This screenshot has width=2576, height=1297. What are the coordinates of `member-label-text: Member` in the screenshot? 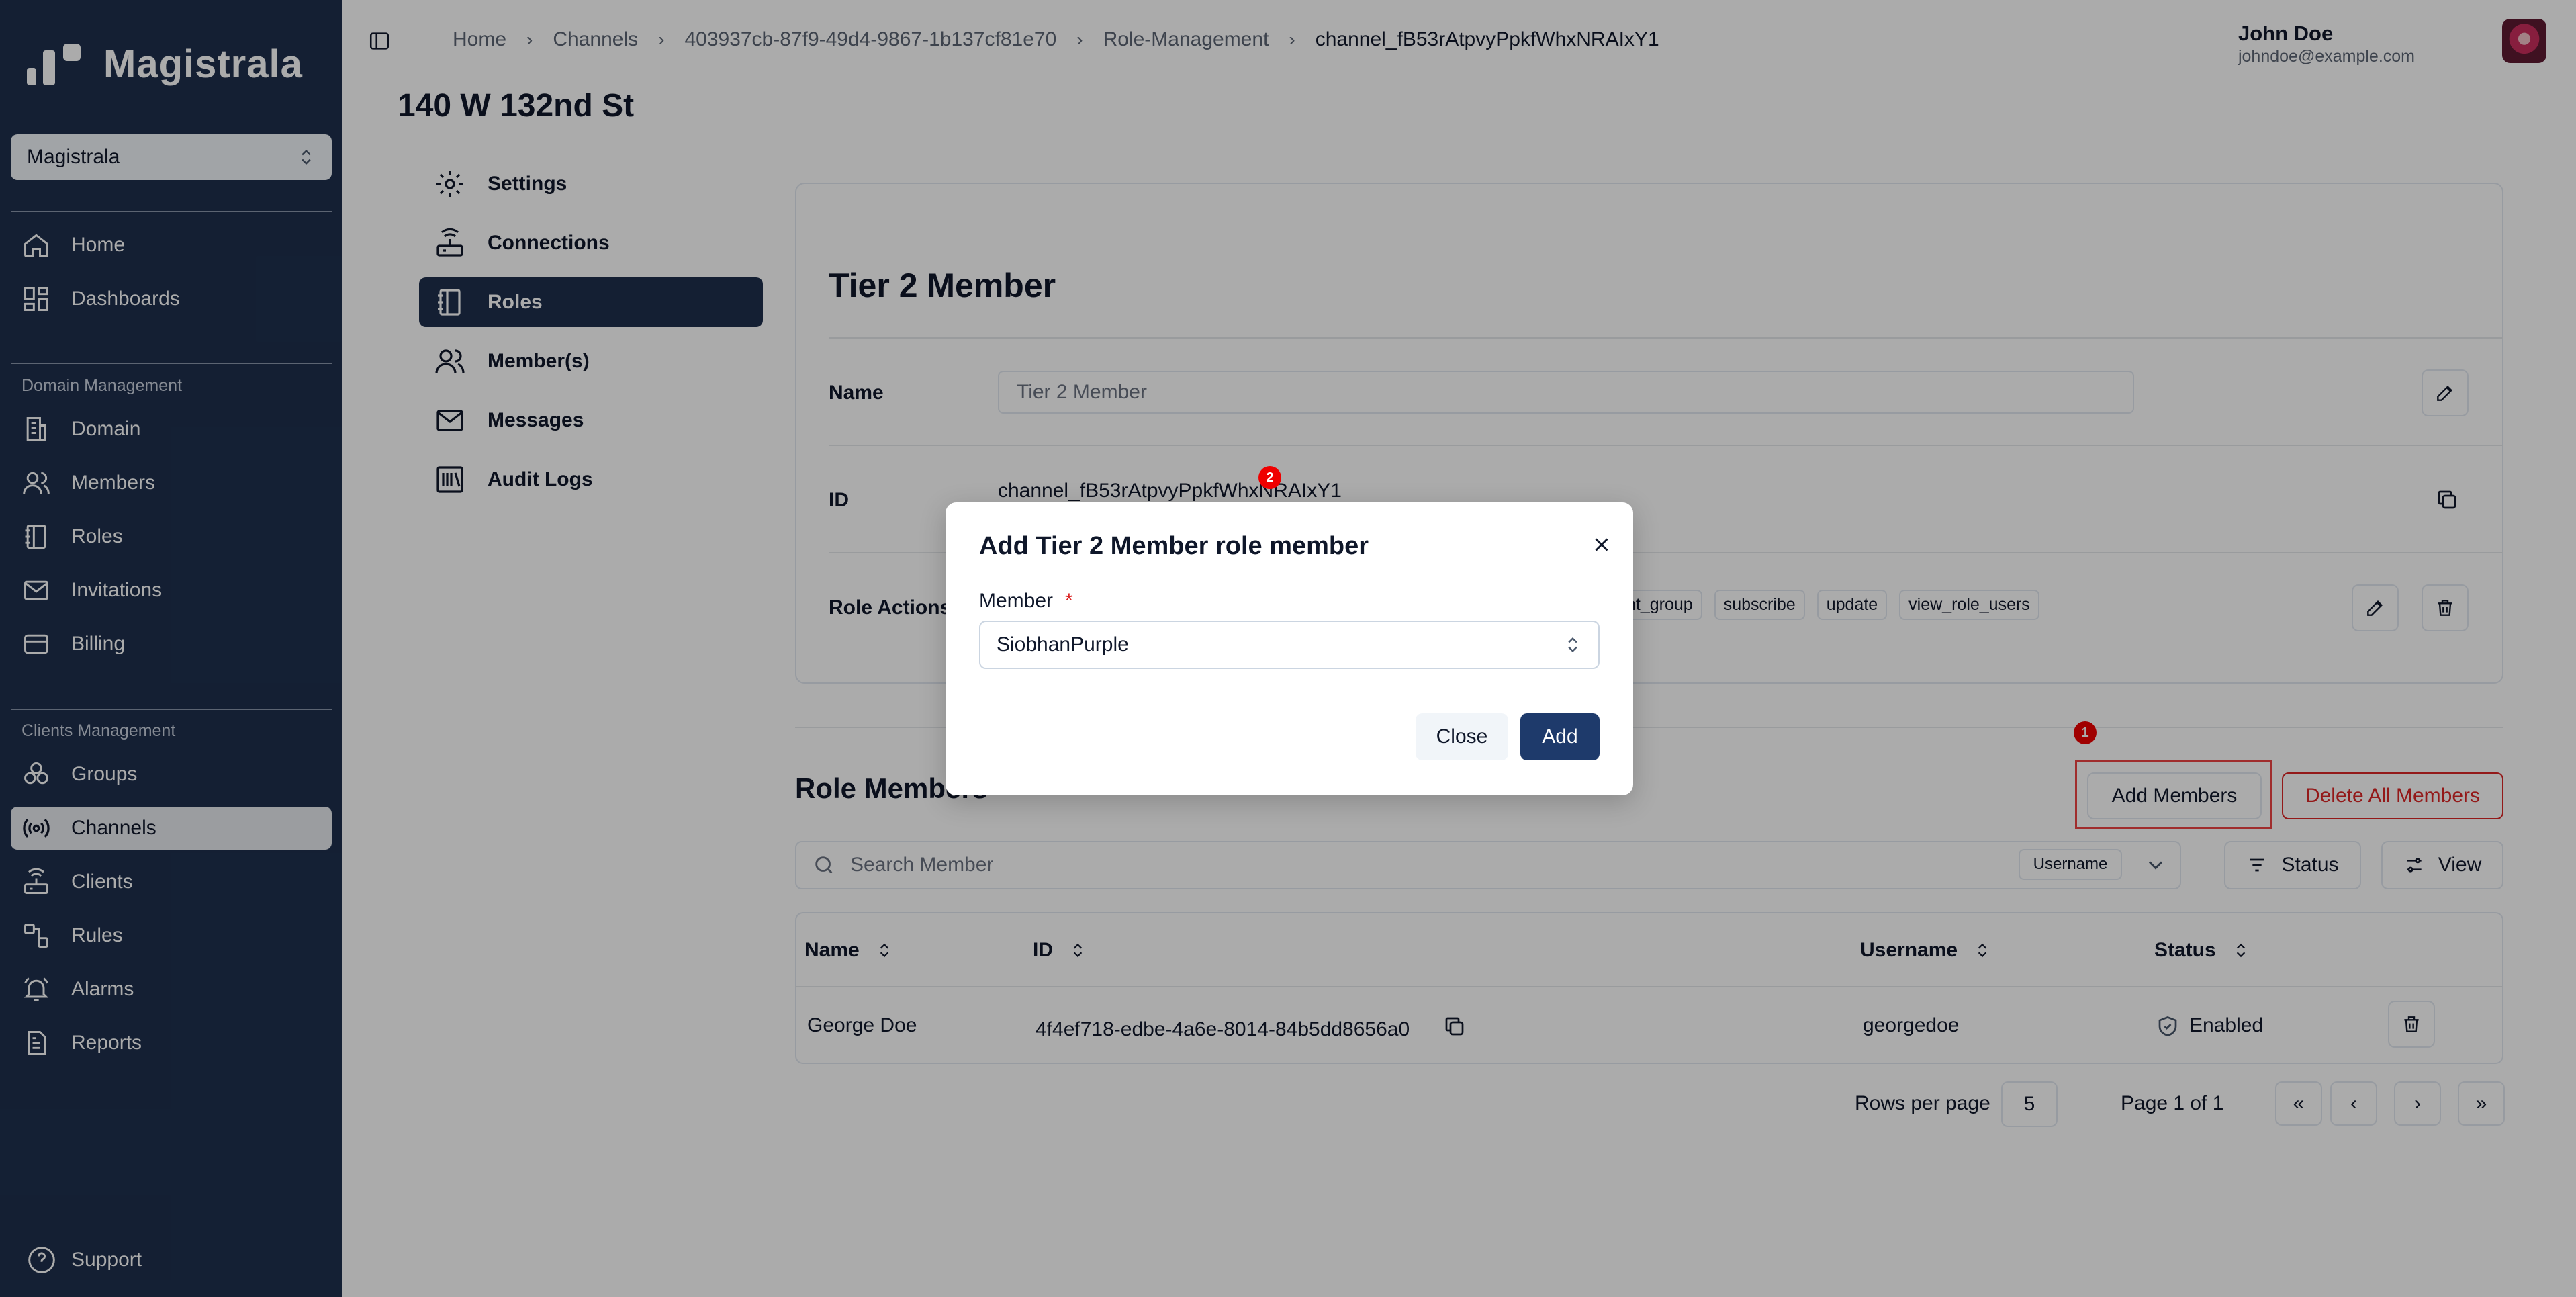 It's located at (1016, 601).